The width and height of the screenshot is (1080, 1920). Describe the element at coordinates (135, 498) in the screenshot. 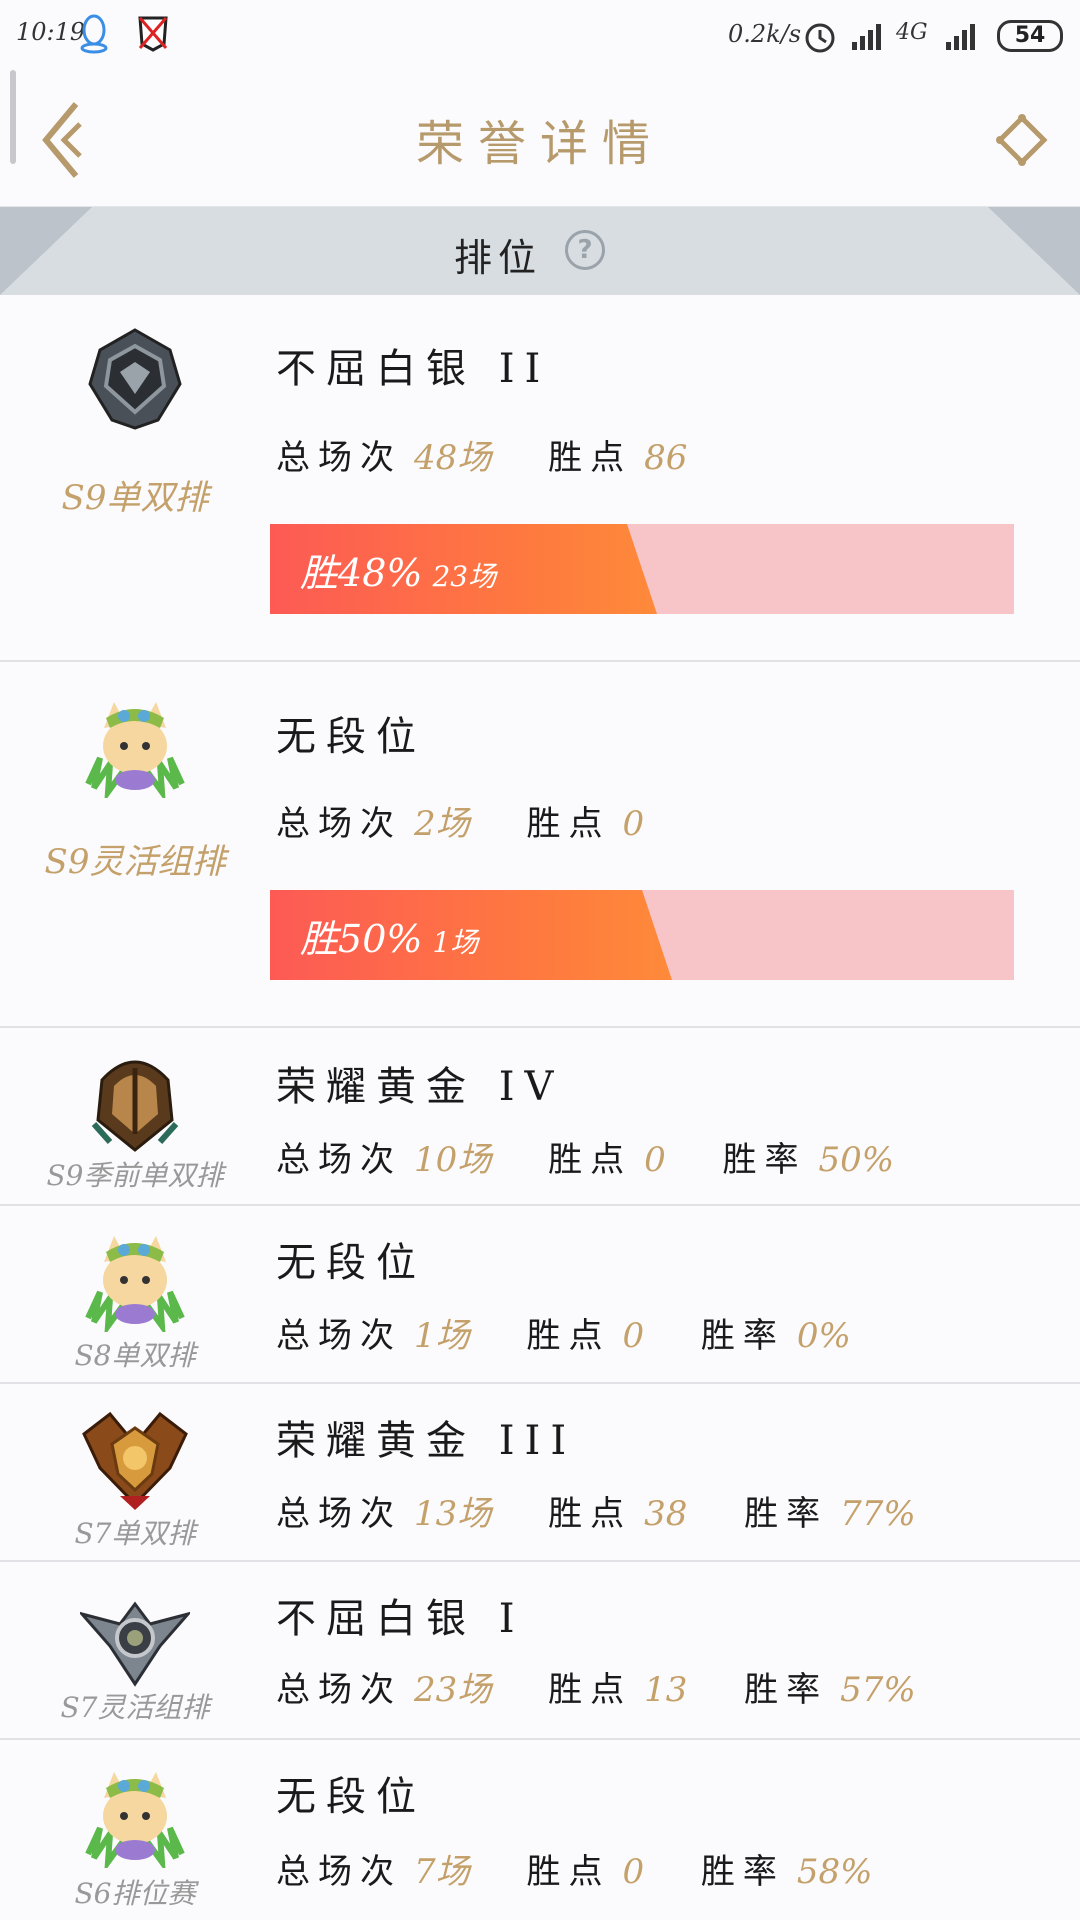

I see `queue-name: S9单双排` at that location.